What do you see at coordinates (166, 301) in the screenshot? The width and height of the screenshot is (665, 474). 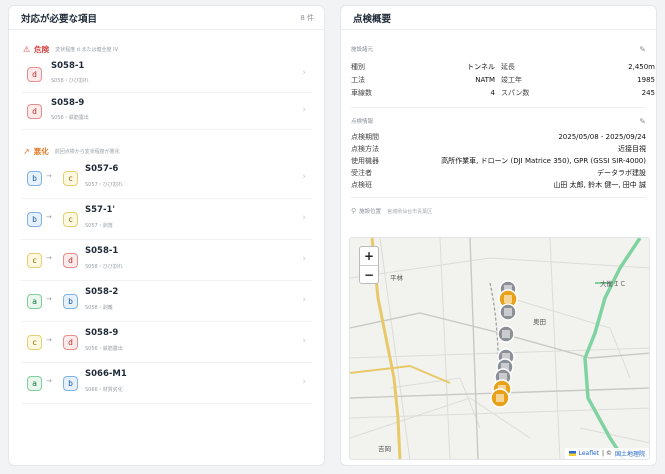 I see `worse-item: a → b S058-2 S058・剥離 ›` at bounding box center [166, 301].